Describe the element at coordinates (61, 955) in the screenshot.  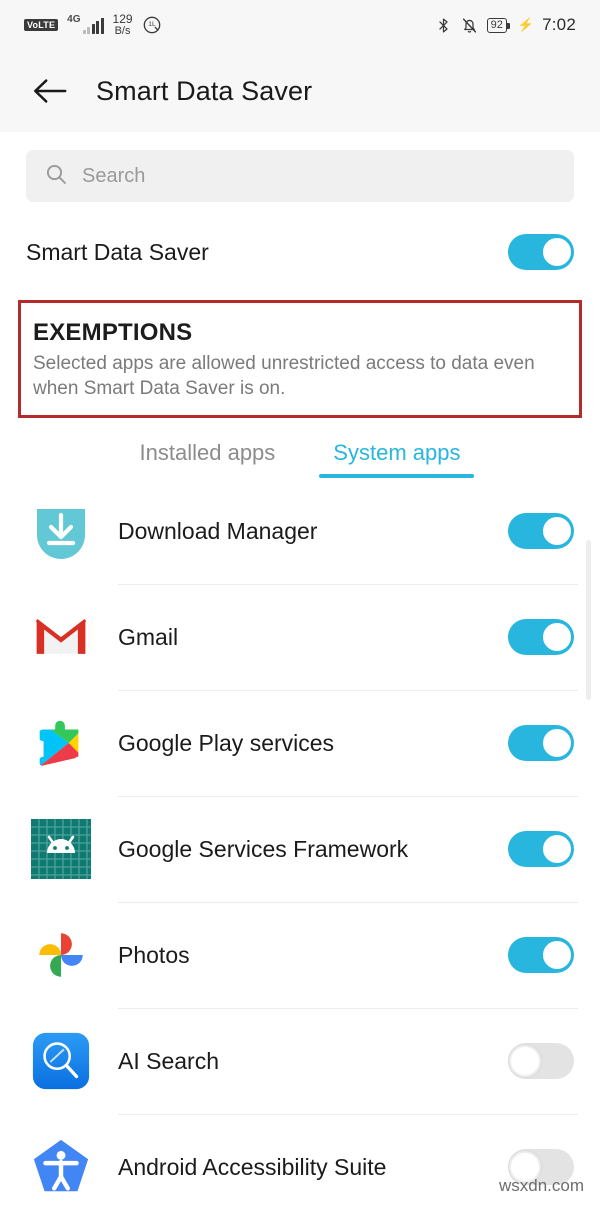
I see `google-photos-icon` at that location.